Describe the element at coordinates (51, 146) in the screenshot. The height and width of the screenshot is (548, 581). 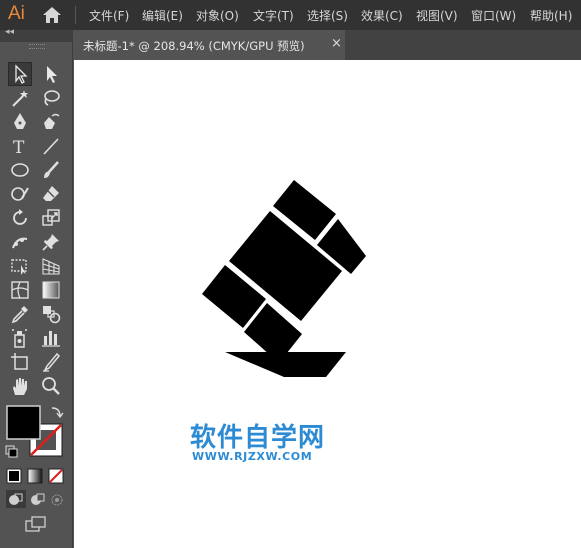
I see `line-segment-tool-icon` at that location.